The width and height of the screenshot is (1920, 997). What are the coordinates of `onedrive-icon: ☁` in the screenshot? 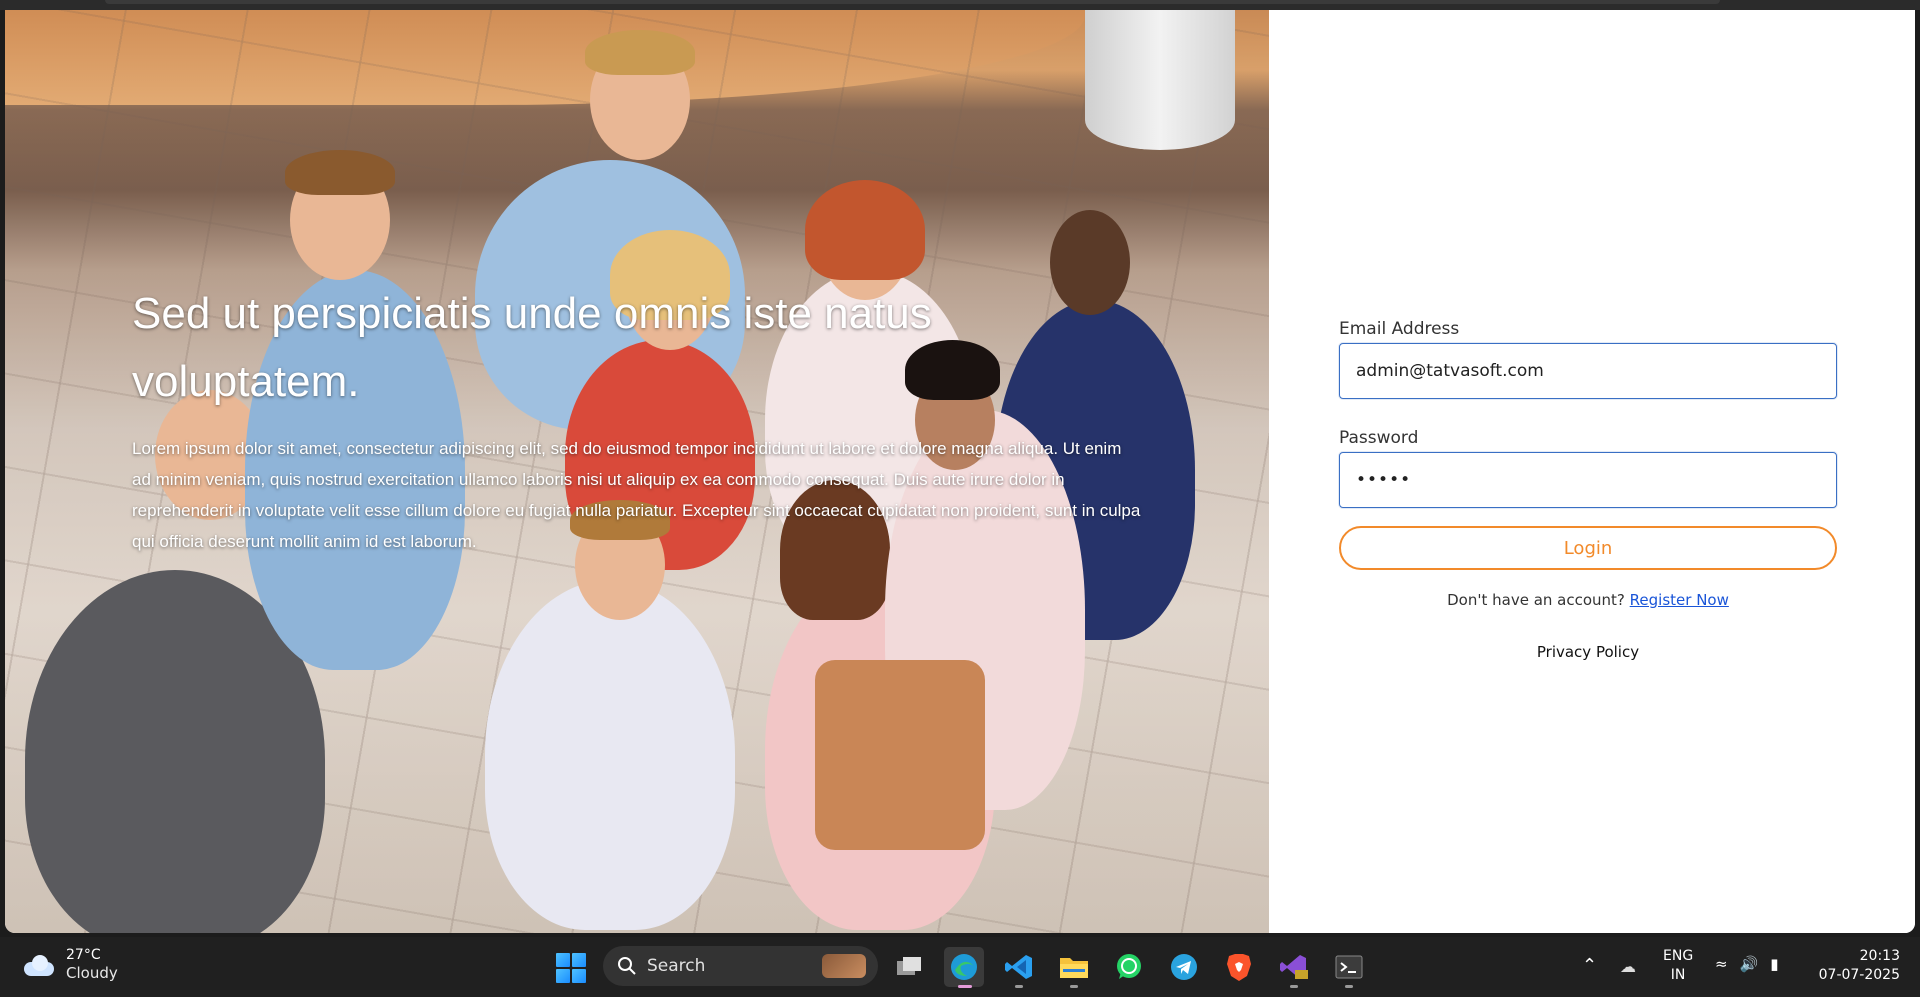 It's located at (1628, 966).